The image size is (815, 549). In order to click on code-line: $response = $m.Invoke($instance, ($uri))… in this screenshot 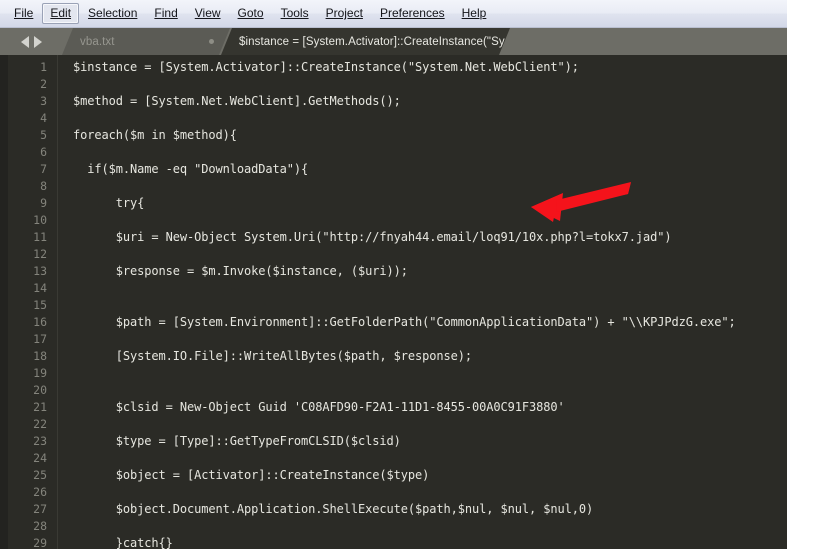, I will do `click(240, 271)`.